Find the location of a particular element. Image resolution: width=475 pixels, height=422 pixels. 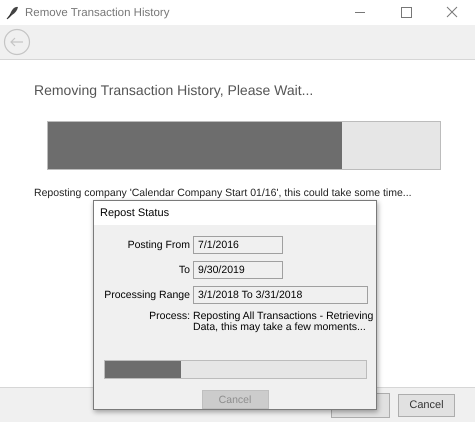

field-label: Processing Range is located at coordinates (147, 295).